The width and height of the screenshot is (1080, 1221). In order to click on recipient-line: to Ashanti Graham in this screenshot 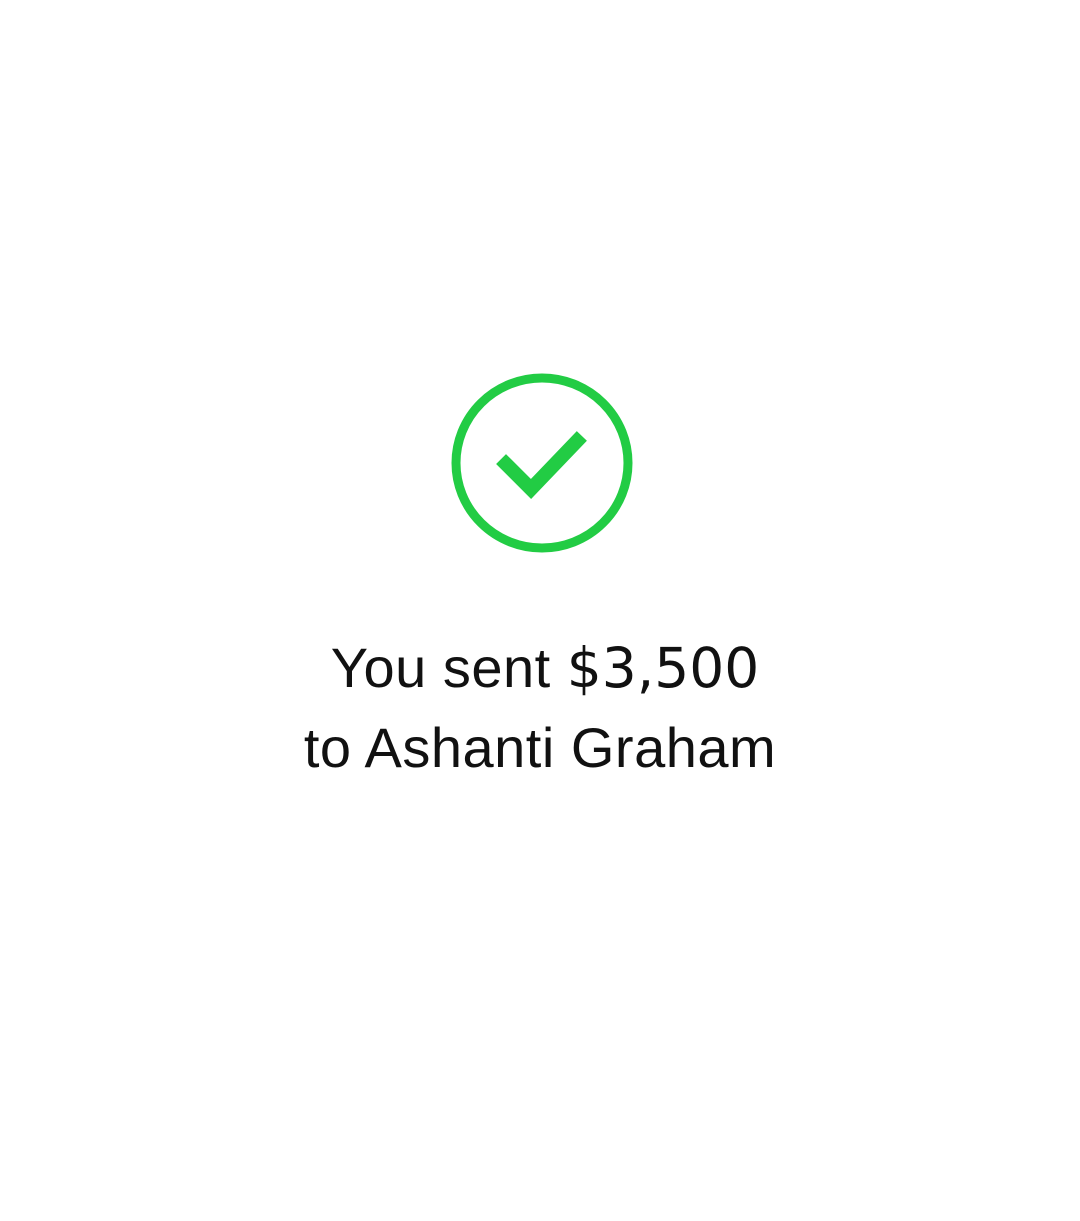, I will do `click(540, 747)`.